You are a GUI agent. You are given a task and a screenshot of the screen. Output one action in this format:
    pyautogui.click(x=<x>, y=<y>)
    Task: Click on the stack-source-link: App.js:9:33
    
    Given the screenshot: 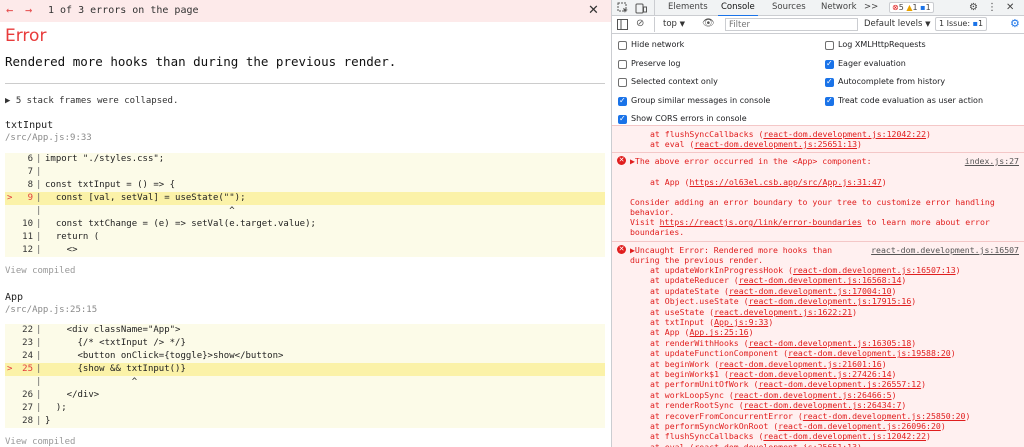 What is the action you would take?
    pyautogui.click(x=741, y=322)
    